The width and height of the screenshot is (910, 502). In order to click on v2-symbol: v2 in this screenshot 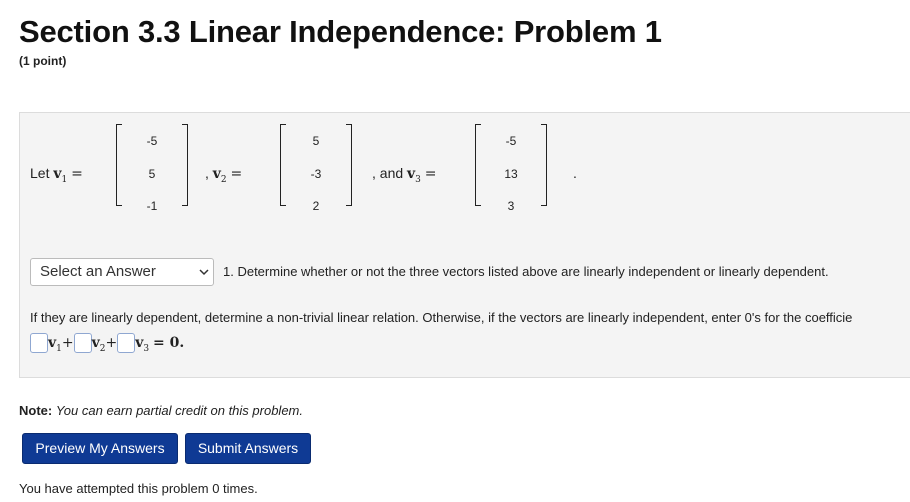, I will do `click(219, 175)`.